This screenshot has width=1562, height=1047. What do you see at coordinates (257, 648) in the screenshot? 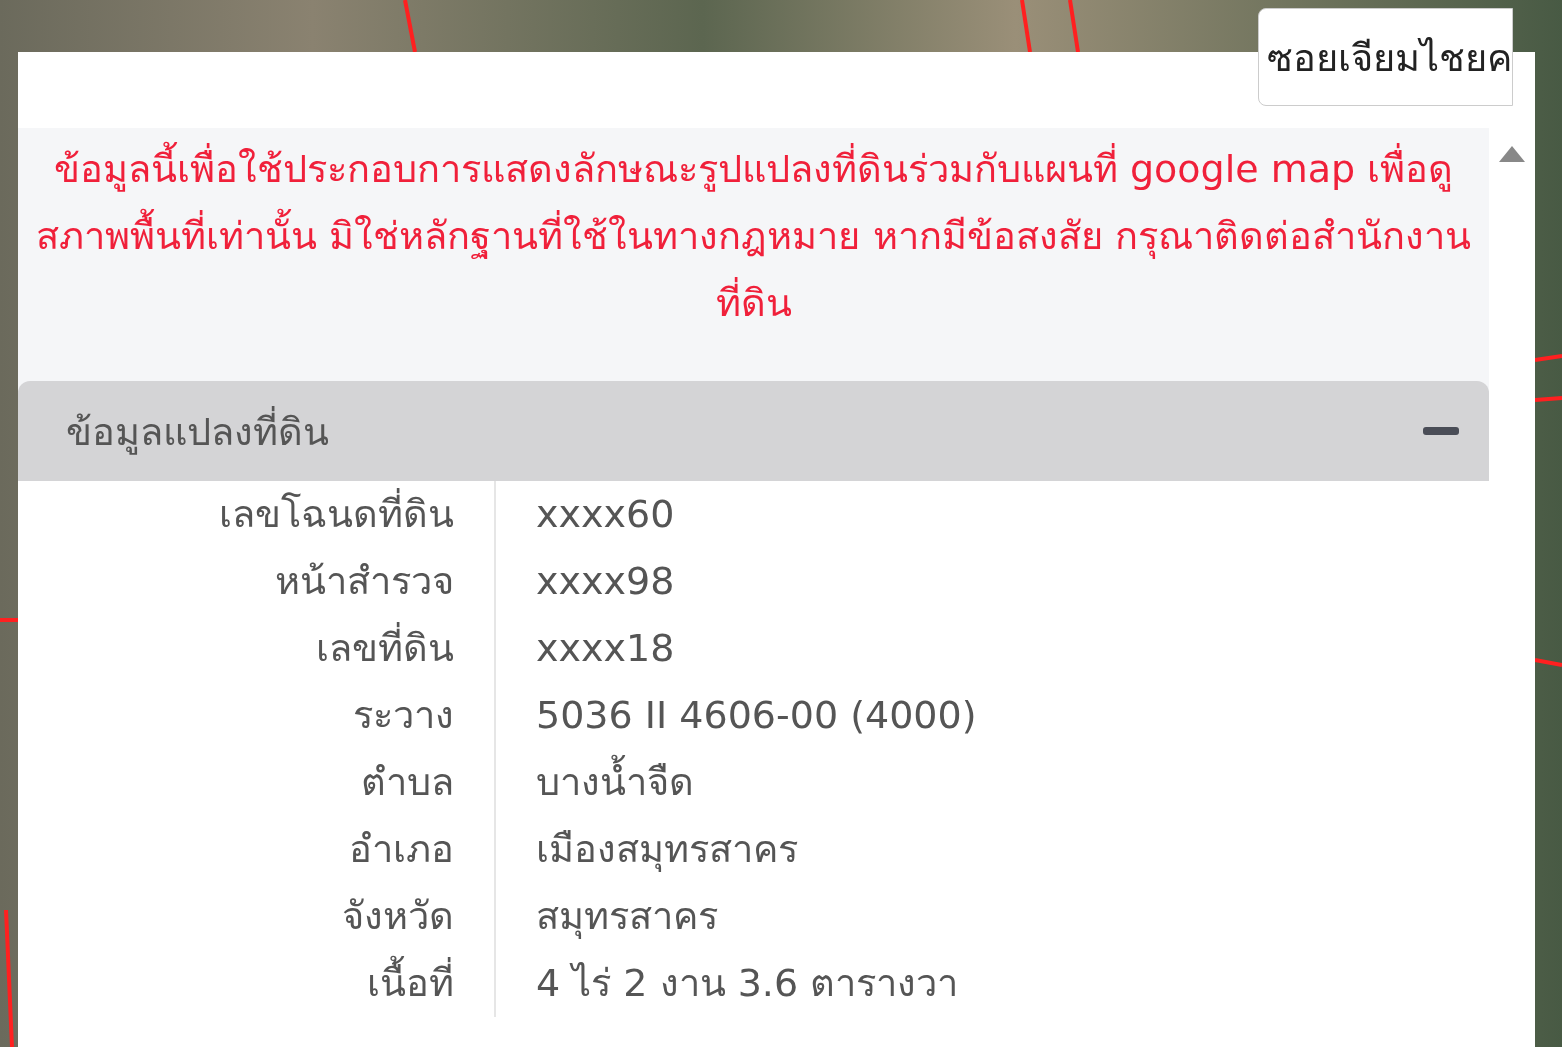
I see `field-label: เลขที่ดิน` at bounding box center [257, 648].